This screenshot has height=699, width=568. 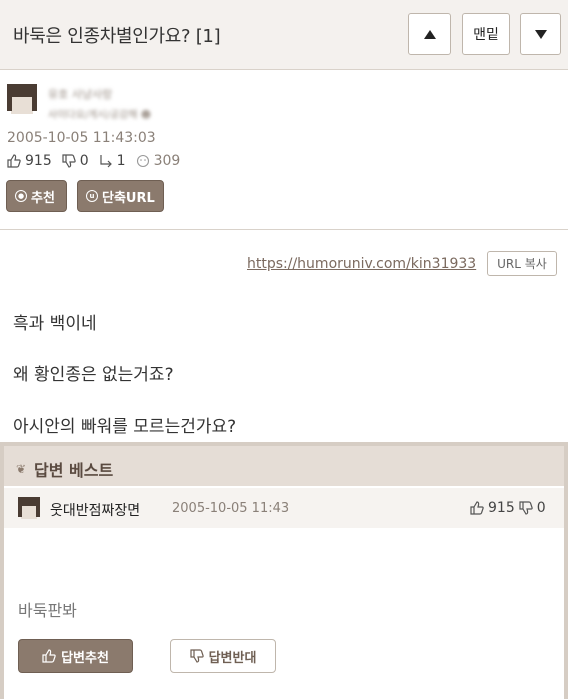 What do you see at coordinates (80, 94) in the screenshot?
I see `author-name: 유호 사냥사랑` at bounding box center [80, 94].